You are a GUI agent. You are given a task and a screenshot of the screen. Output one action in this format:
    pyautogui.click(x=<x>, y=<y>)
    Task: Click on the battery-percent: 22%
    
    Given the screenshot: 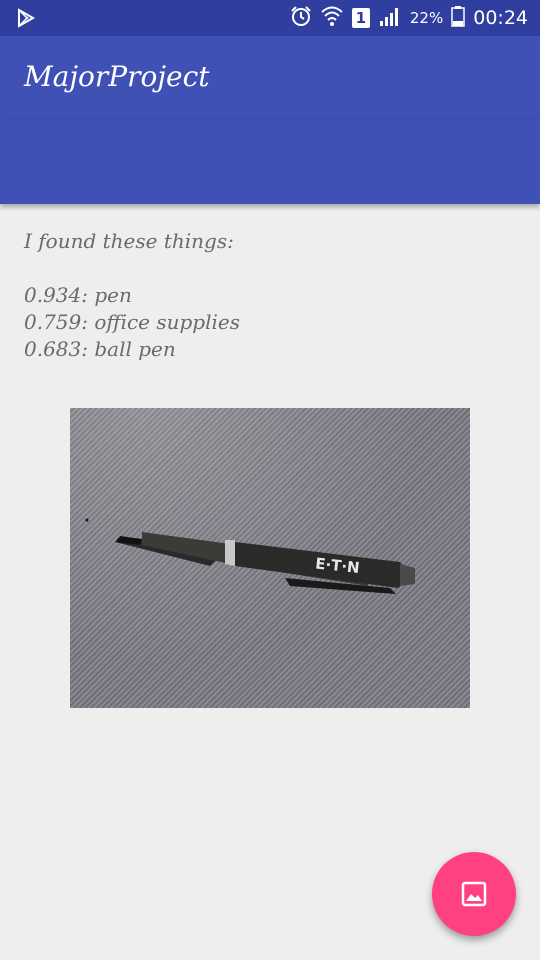 What is the action you would take?
    pyautogui.click(x=426, y=18)
    